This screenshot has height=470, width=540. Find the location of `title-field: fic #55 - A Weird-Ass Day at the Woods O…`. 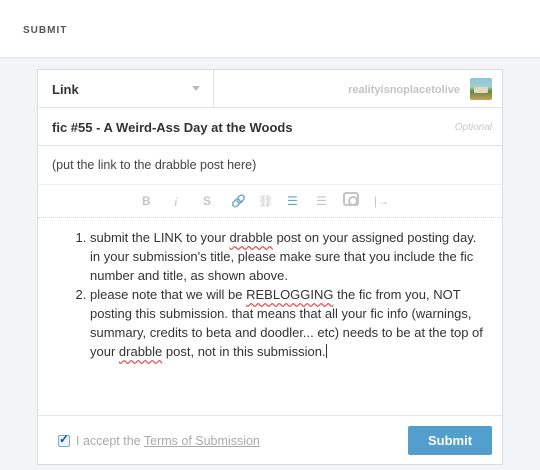

title-field: fic #55 - A Weird-Ass Day at the Woods O… is located at coordinates (270, 127).